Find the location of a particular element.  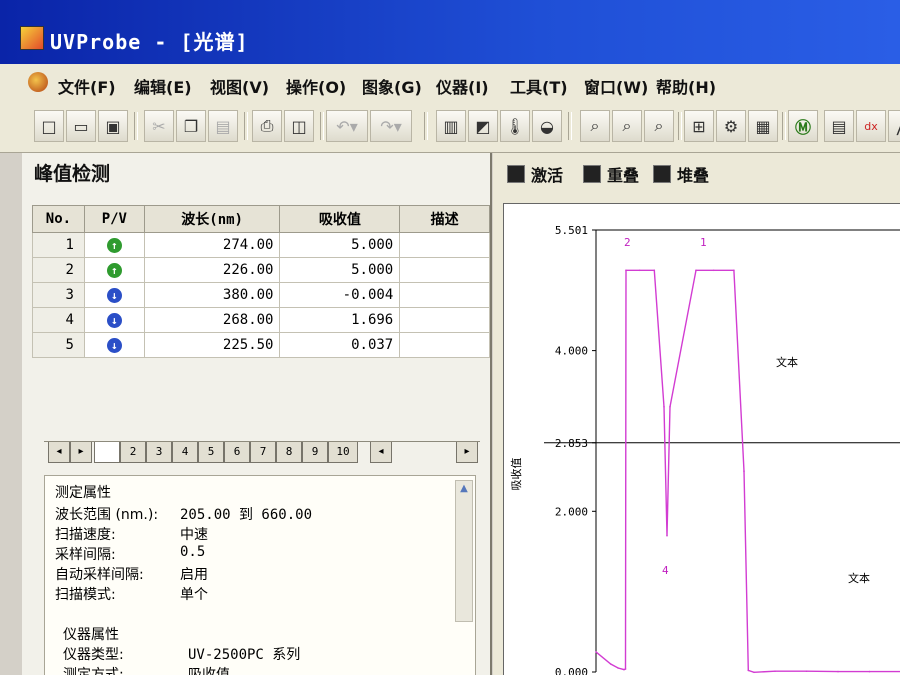

absorbance-cell: -0.004 is located at coordinates (340, 295).